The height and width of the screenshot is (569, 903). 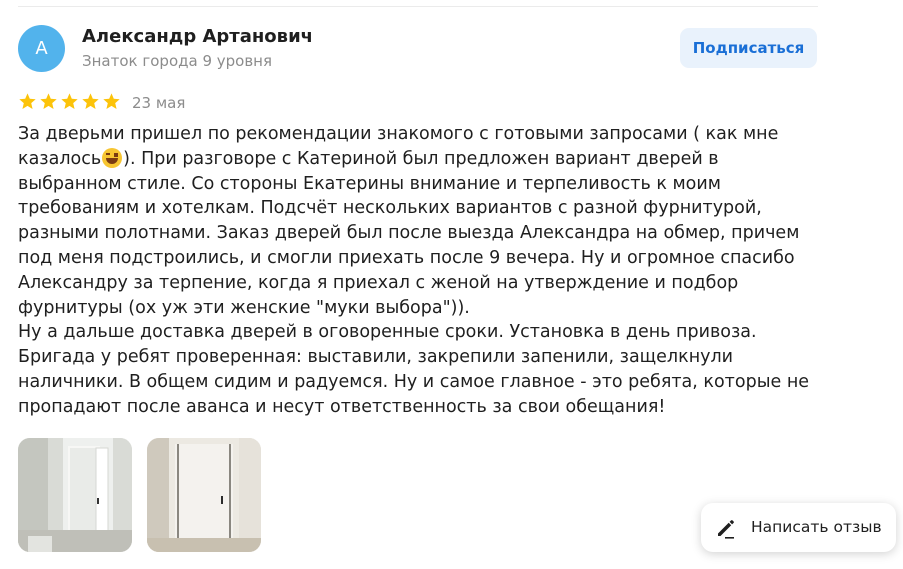 I want to click on review-date: 23 мая, so click(x=159, y=103).